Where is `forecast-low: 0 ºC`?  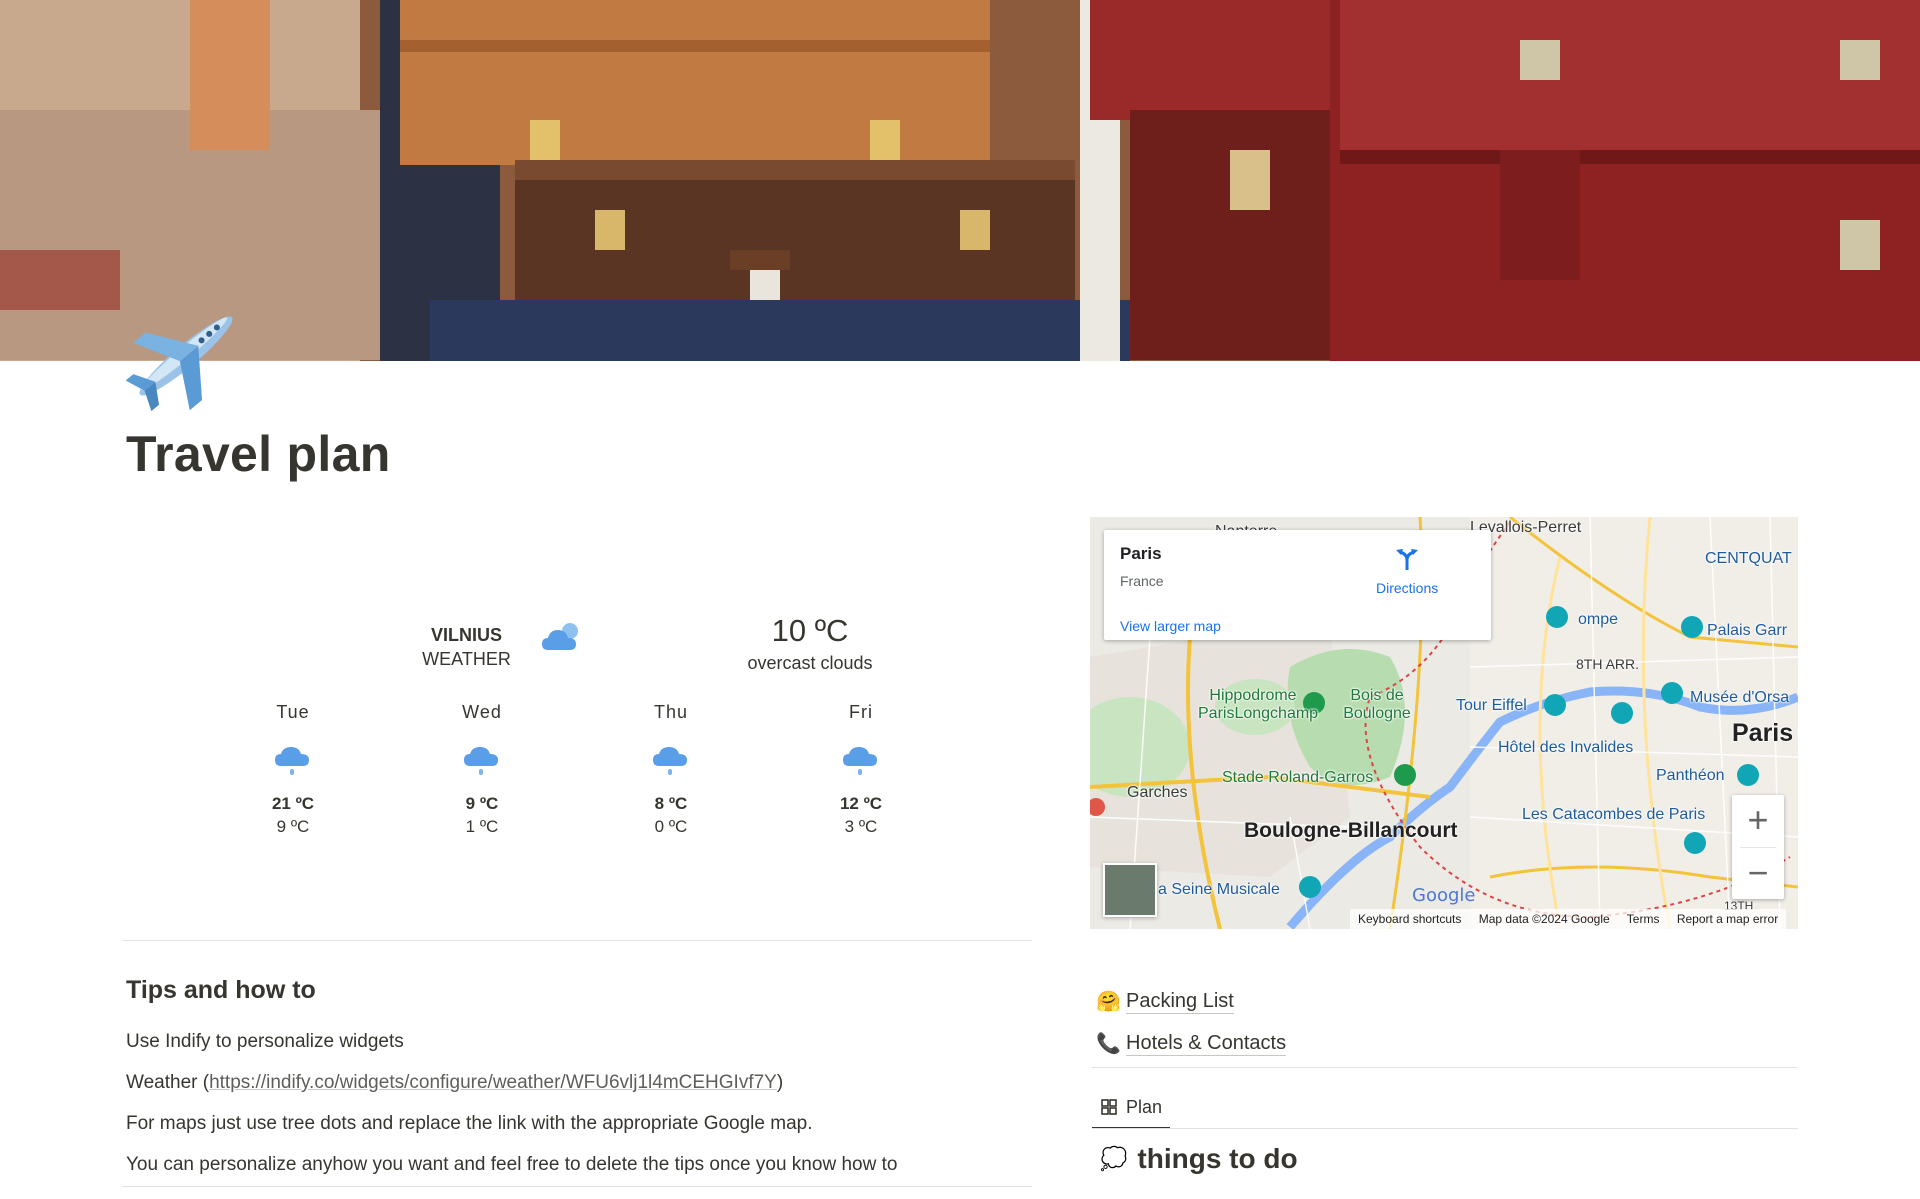 forecast-low: 0 ºC is located at coordinates (671, 826).